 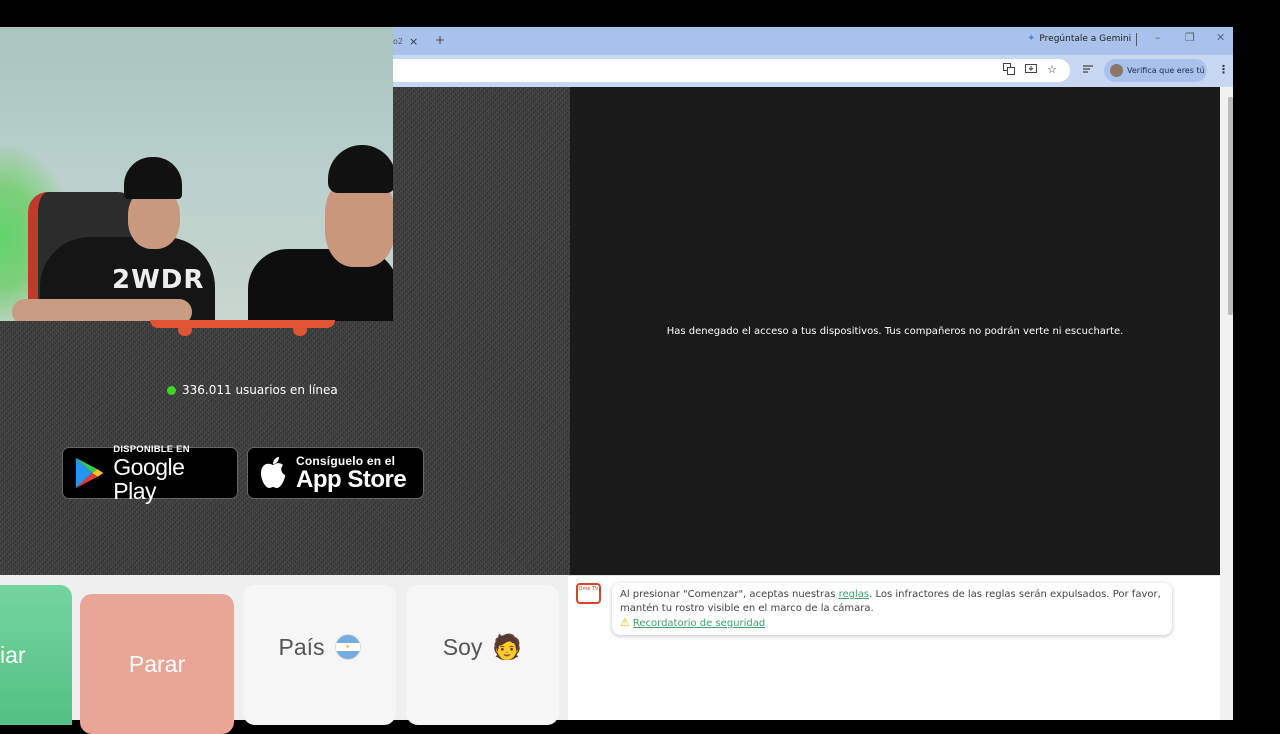 What do you see at coordinates (1166, 70) in the screenshot?
I see `verify-label: Verifica que eres tú` at bounding box center [1166, 70].